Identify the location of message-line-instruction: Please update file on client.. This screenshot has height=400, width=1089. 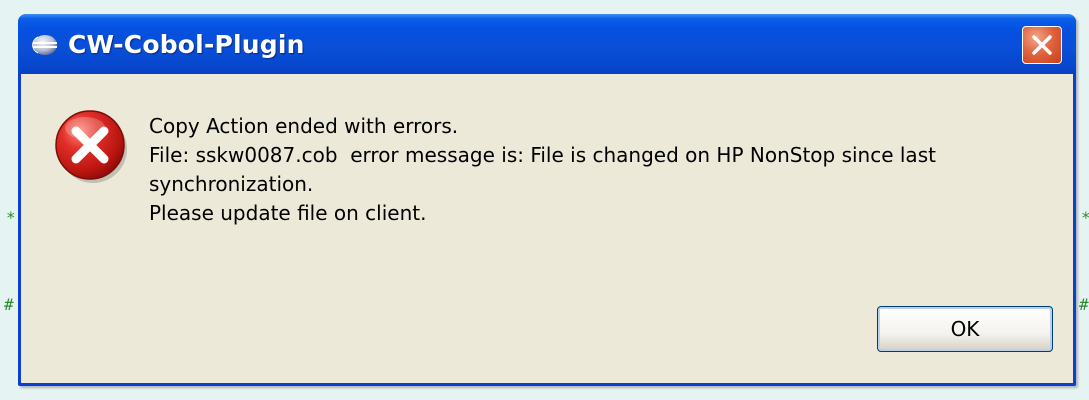
(288, 213).